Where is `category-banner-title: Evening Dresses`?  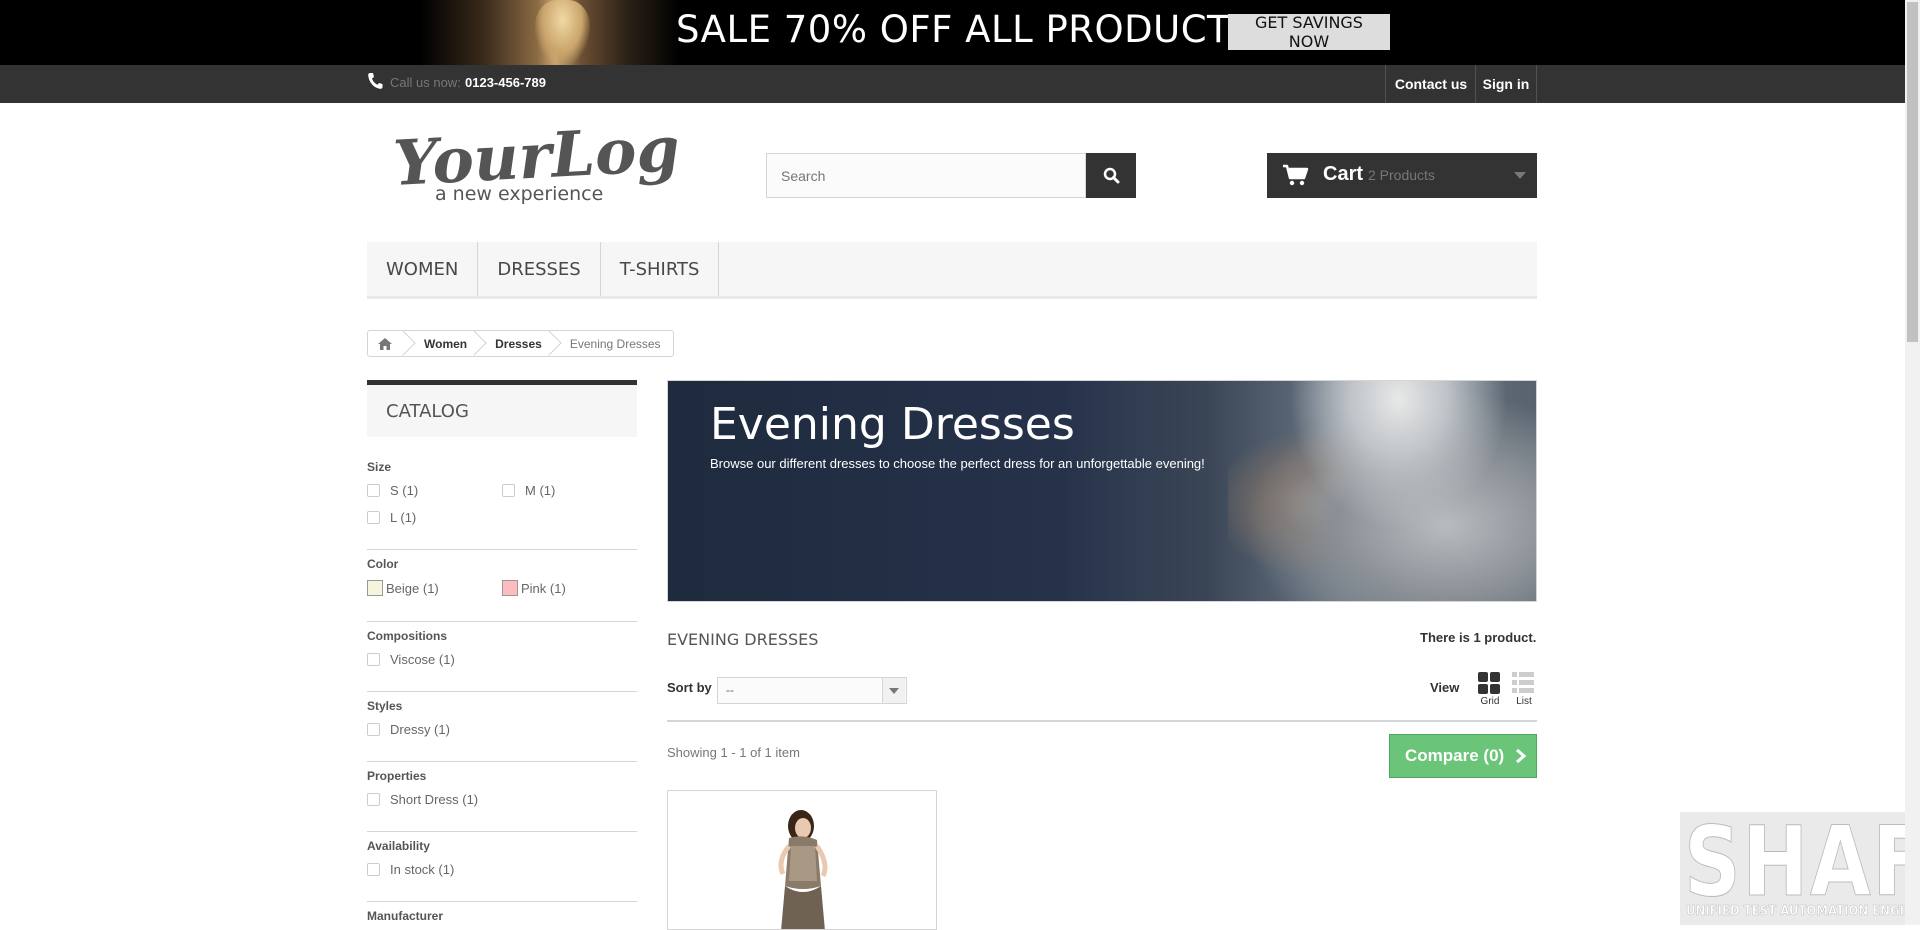
category-banner-title: Evening Dresses is located at coordinates (892, 424).